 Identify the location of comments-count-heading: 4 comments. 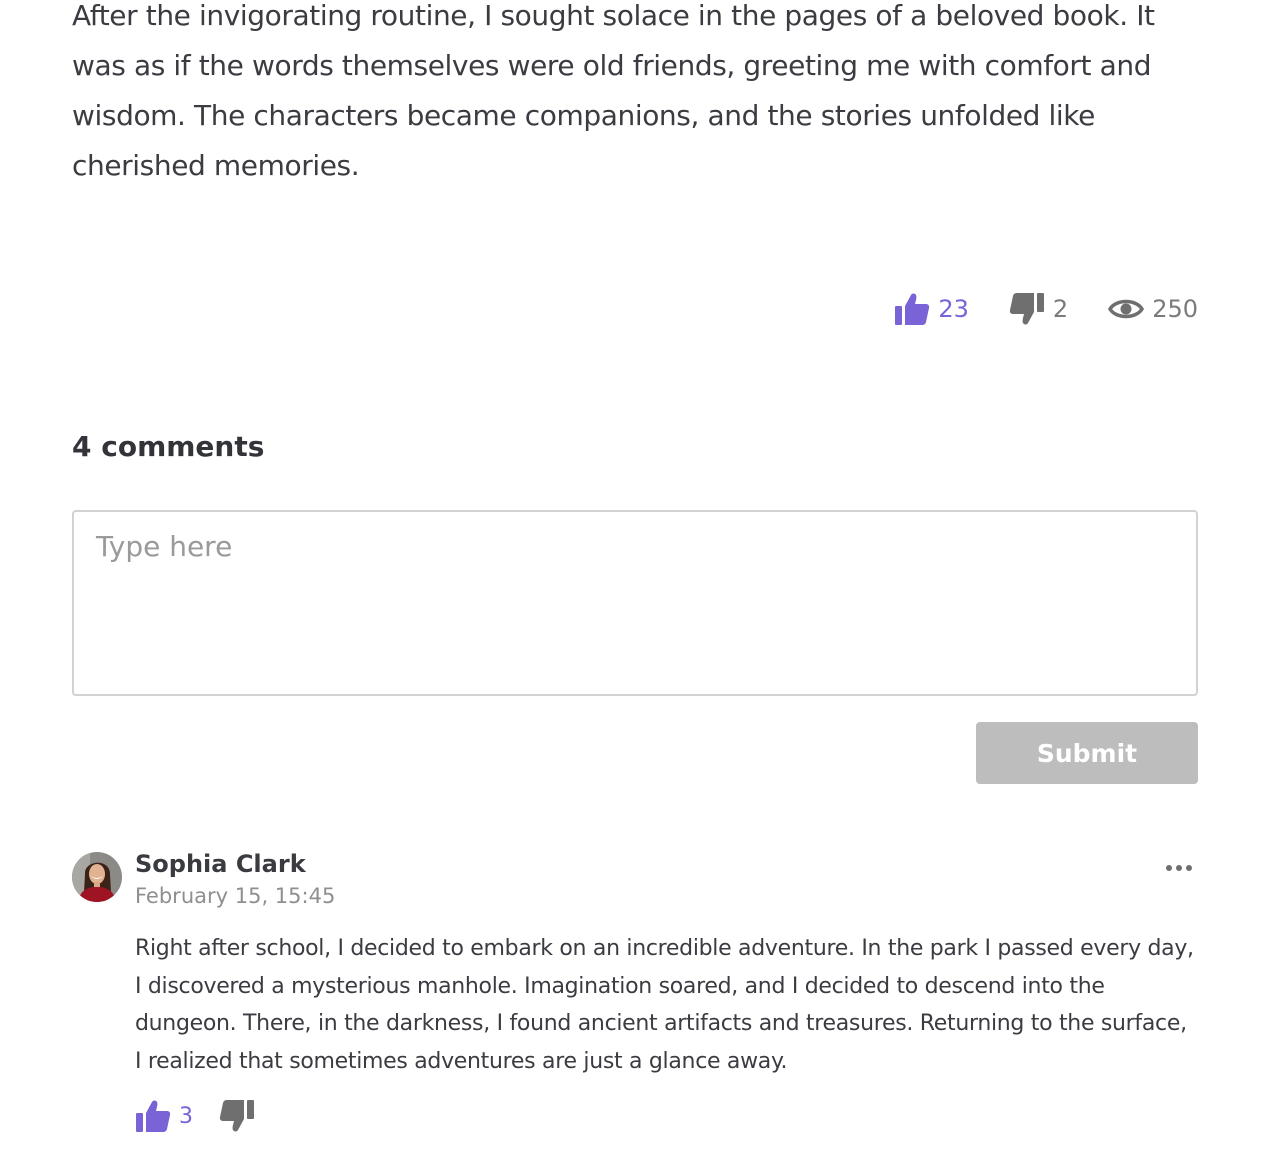
(168, 446).